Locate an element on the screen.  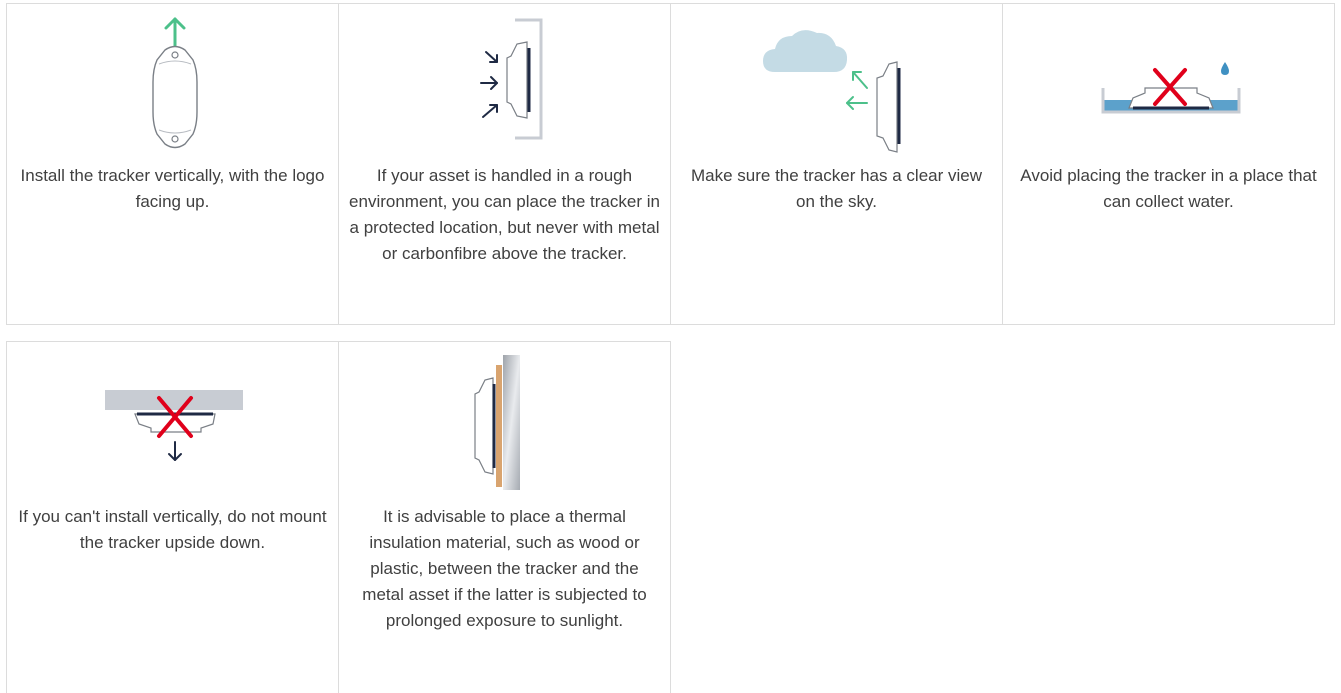
water-drop-icon is located at coordinates (1225, 68).